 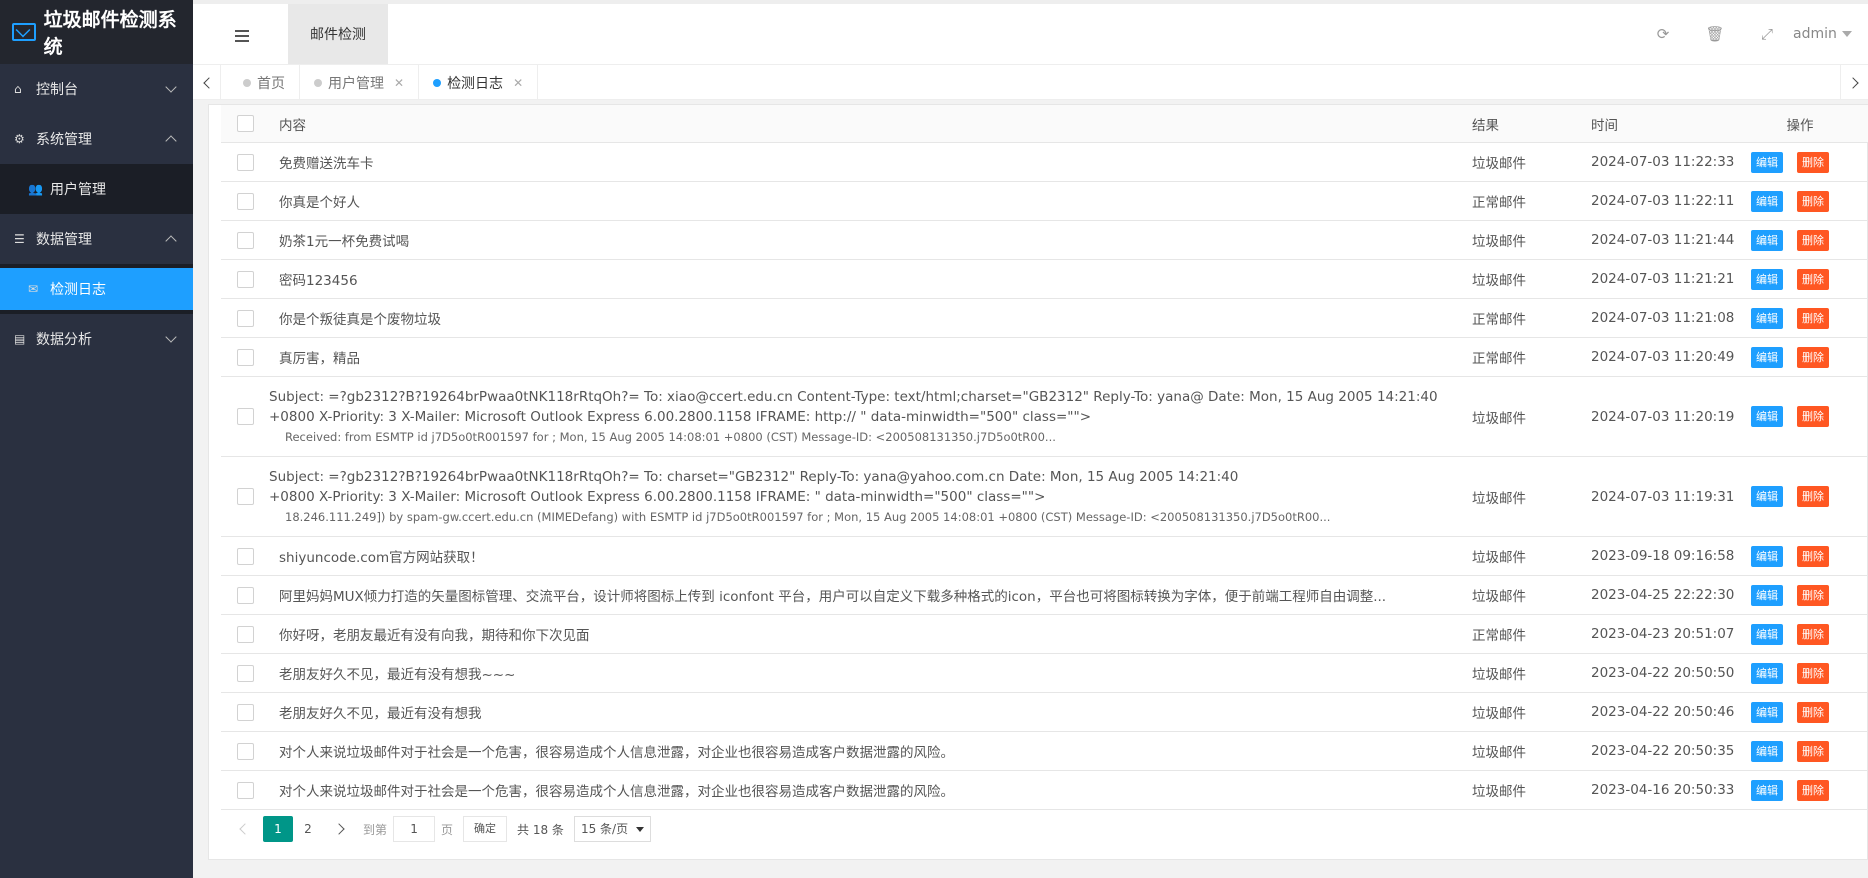 I want to click on sidebar-item-system: ⚙ 系统管理, so click(x=96, y=139).